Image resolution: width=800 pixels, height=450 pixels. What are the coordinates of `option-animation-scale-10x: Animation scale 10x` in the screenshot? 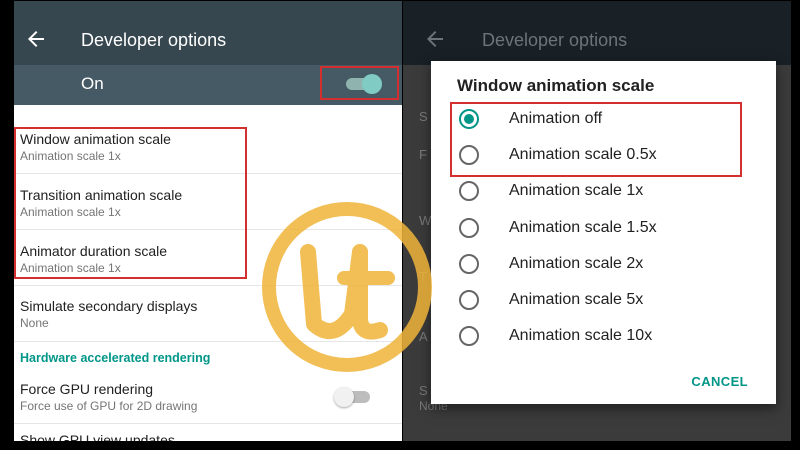 It's located at (605, 336).